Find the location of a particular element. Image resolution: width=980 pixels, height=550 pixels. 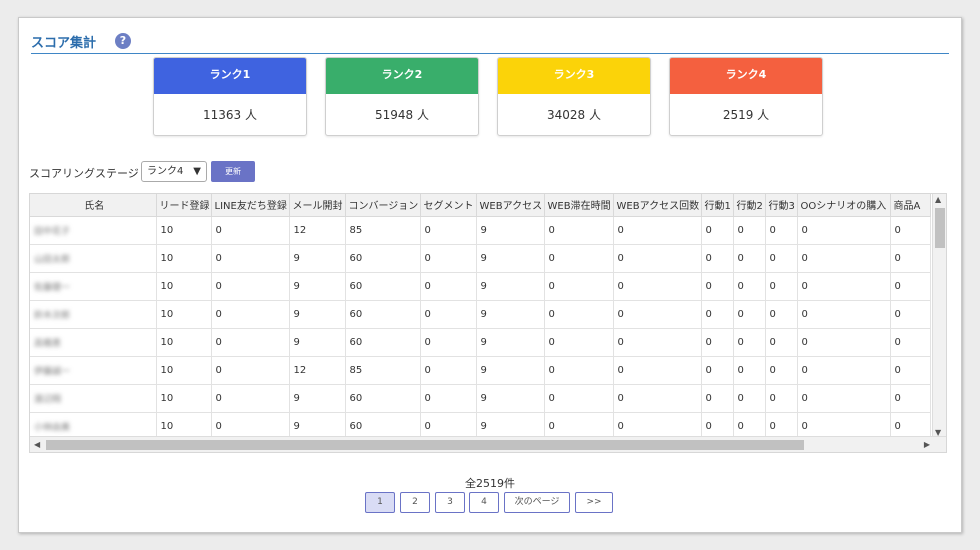

update-button: 更新 is located at coordinates (233, 171).